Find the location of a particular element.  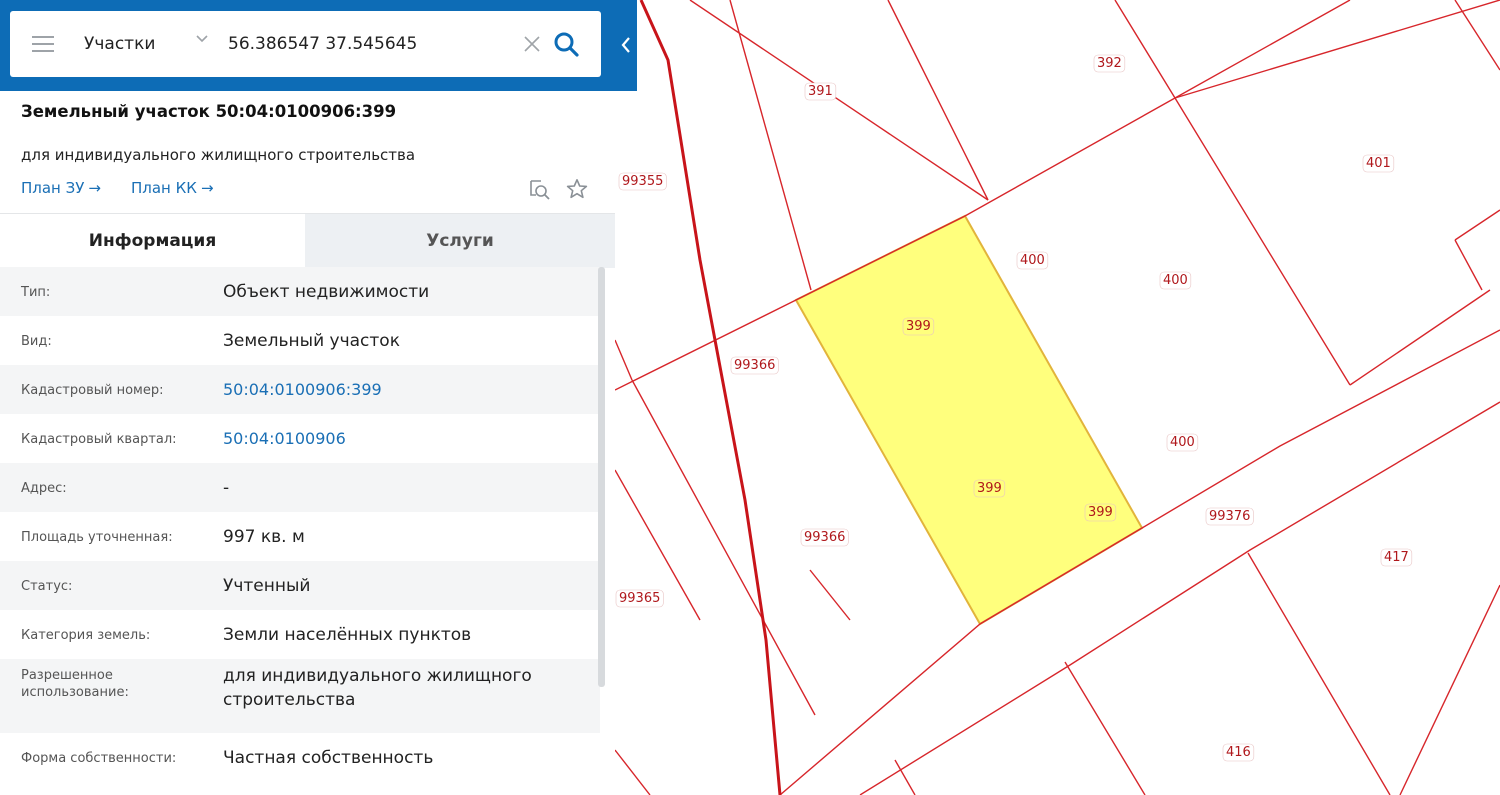

info-row: Кадастровый квартал: 50:04:0100906 is located at coordinates (300, 438).